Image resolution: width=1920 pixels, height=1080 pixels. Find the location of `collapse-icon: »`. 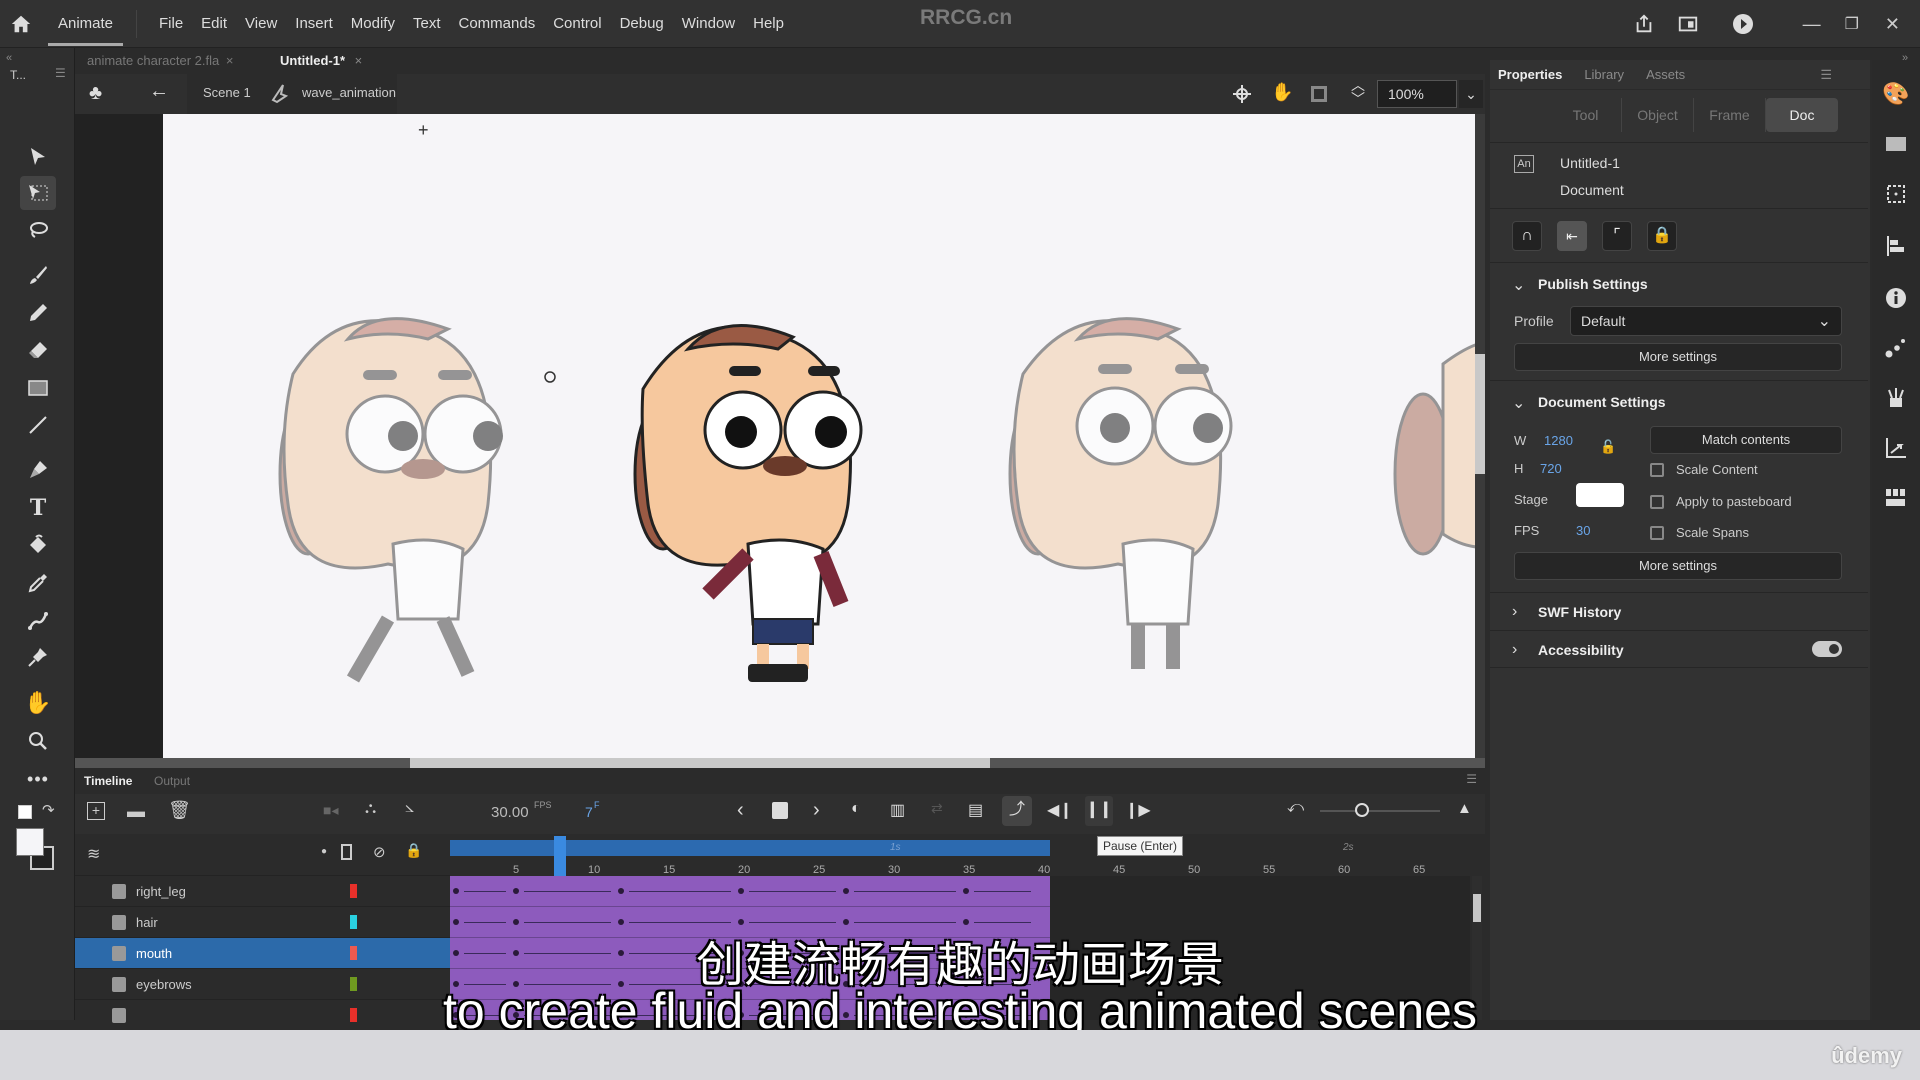

collapse-icon: » is located at coordinates (1905, 58).